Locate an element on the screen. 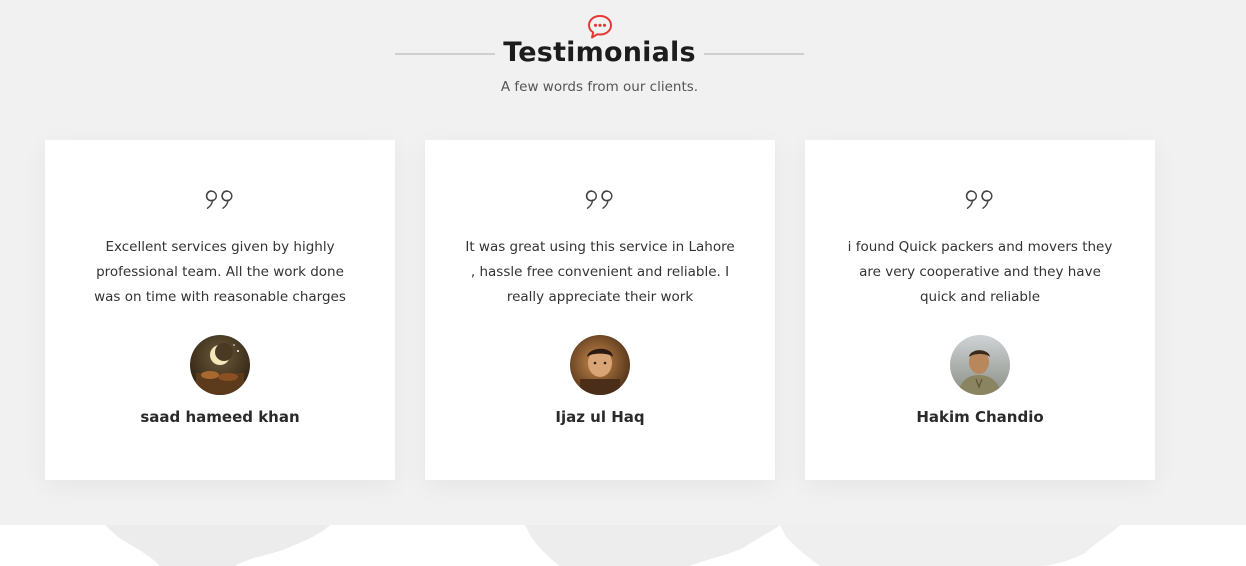  world-map-background is located at coordinates (612, 545).